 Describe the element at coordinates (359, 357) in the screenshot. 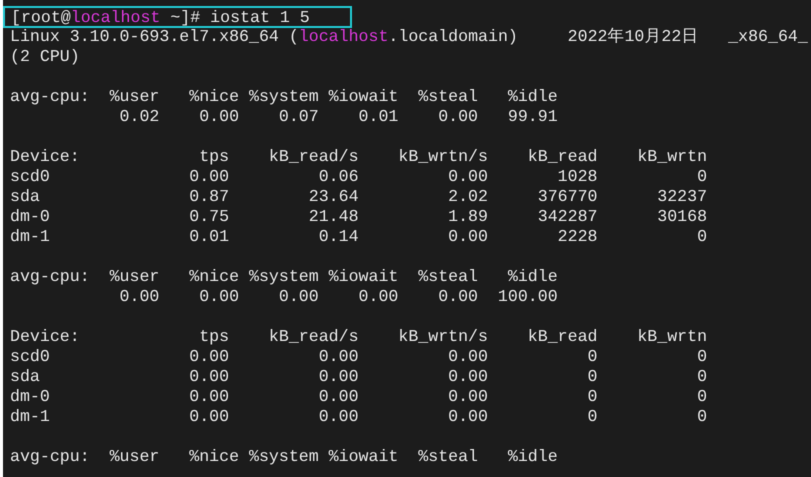

I see `terminal-line: scd0 0.00 0.00 0.00 0 0` at that location.